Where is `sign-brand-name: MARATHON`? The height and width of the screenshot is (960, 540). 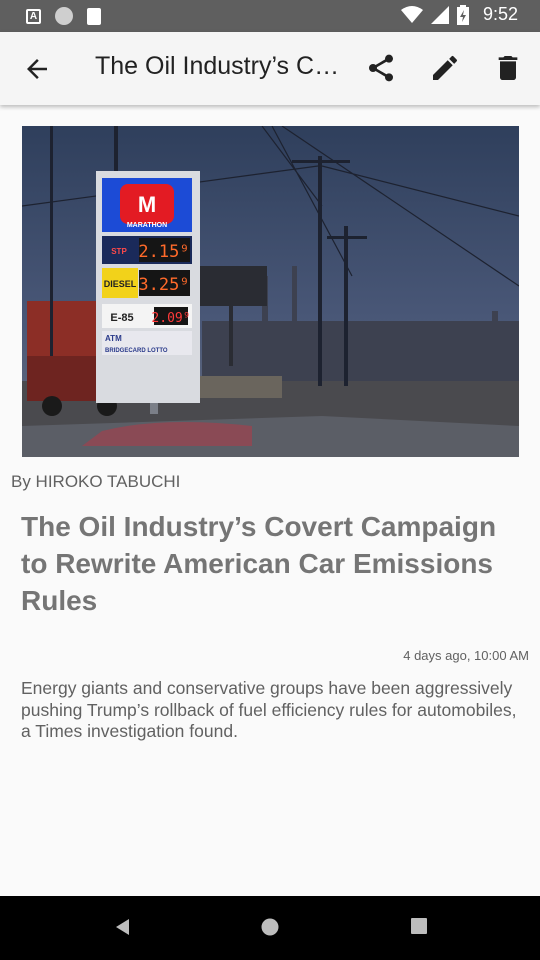
sign-brand-name: MARATHON is located at coordinates (147, 225).